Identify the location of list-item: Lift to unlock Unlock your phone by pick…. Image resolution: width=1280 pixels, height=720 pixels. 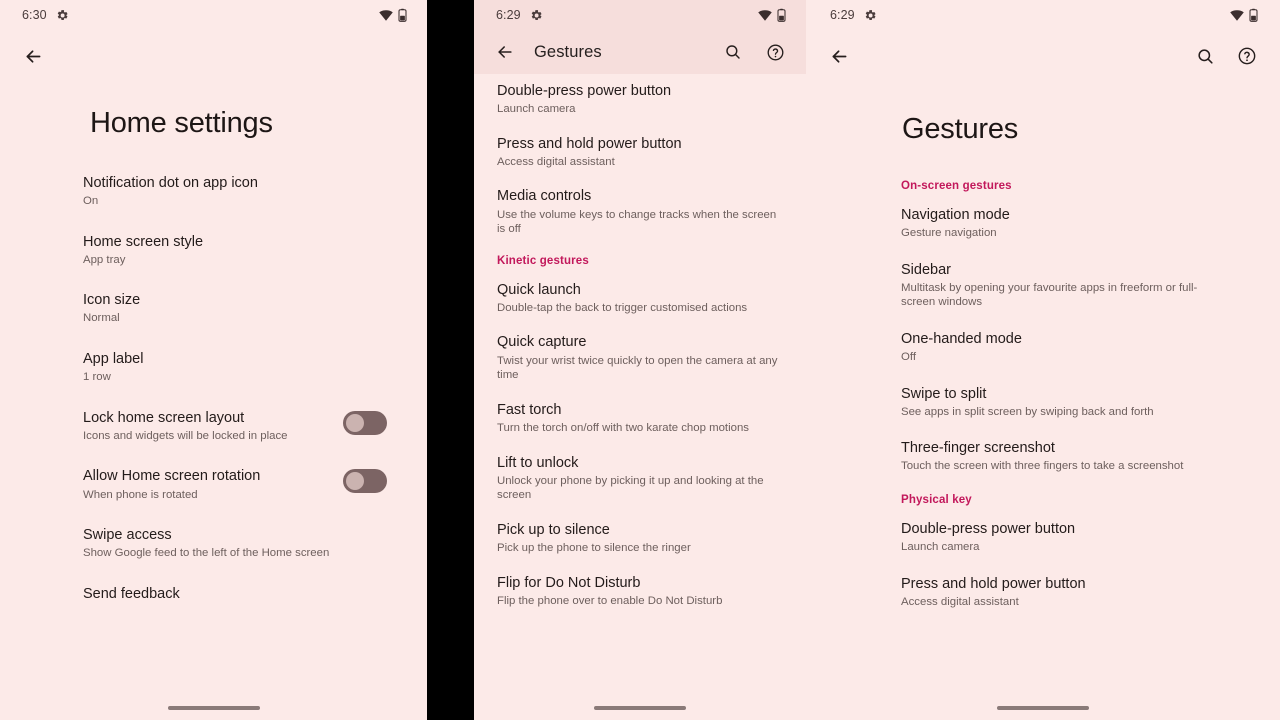
(640, 478).